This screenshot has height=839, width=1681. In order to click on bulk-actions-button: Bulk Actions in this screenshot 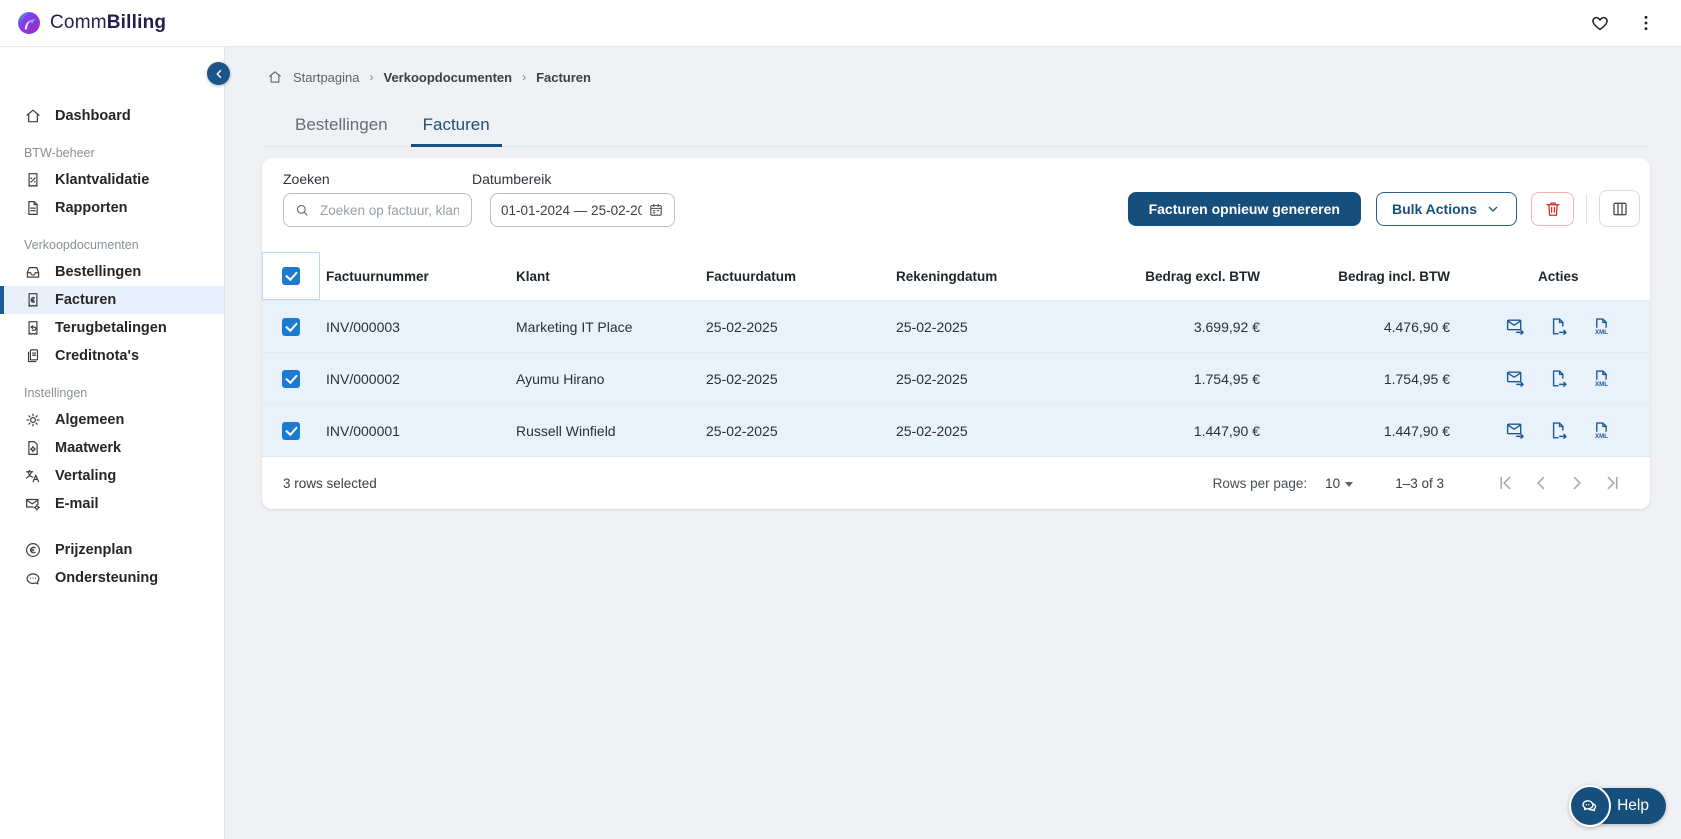, I will do `click(1446, 208)`.